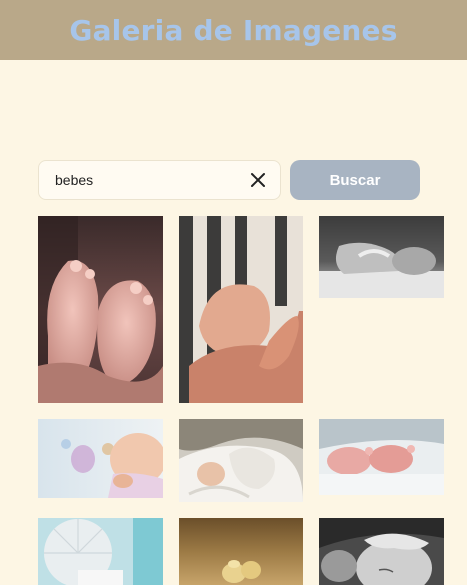 The width and height of the screenshot is (467, 585). What do you see at coordinates (100, 458) in the screenshot?
I see `gallery-image-baby-profile` at bounding box center [100, 458].